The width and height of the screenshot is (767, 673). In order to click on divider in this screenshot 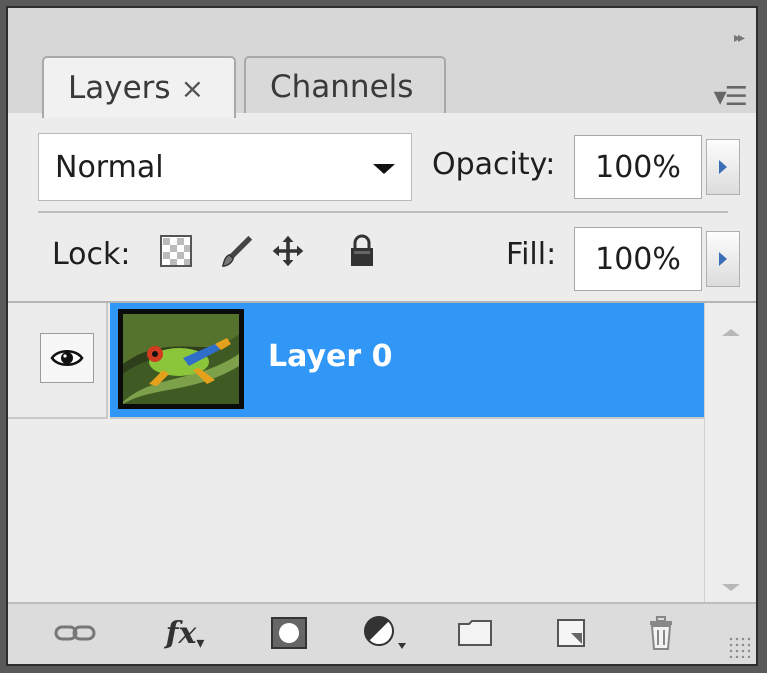, I will do `click(383, 212)`.